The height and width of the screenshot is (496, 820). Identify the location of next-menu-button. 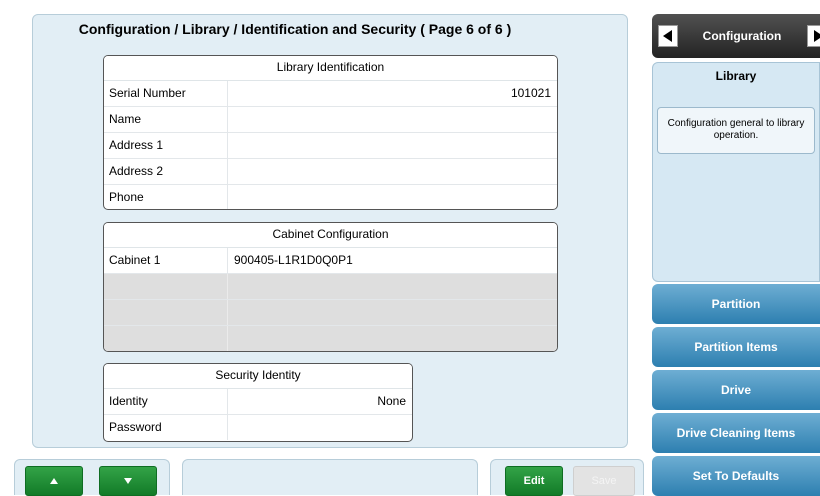
(813, 36).